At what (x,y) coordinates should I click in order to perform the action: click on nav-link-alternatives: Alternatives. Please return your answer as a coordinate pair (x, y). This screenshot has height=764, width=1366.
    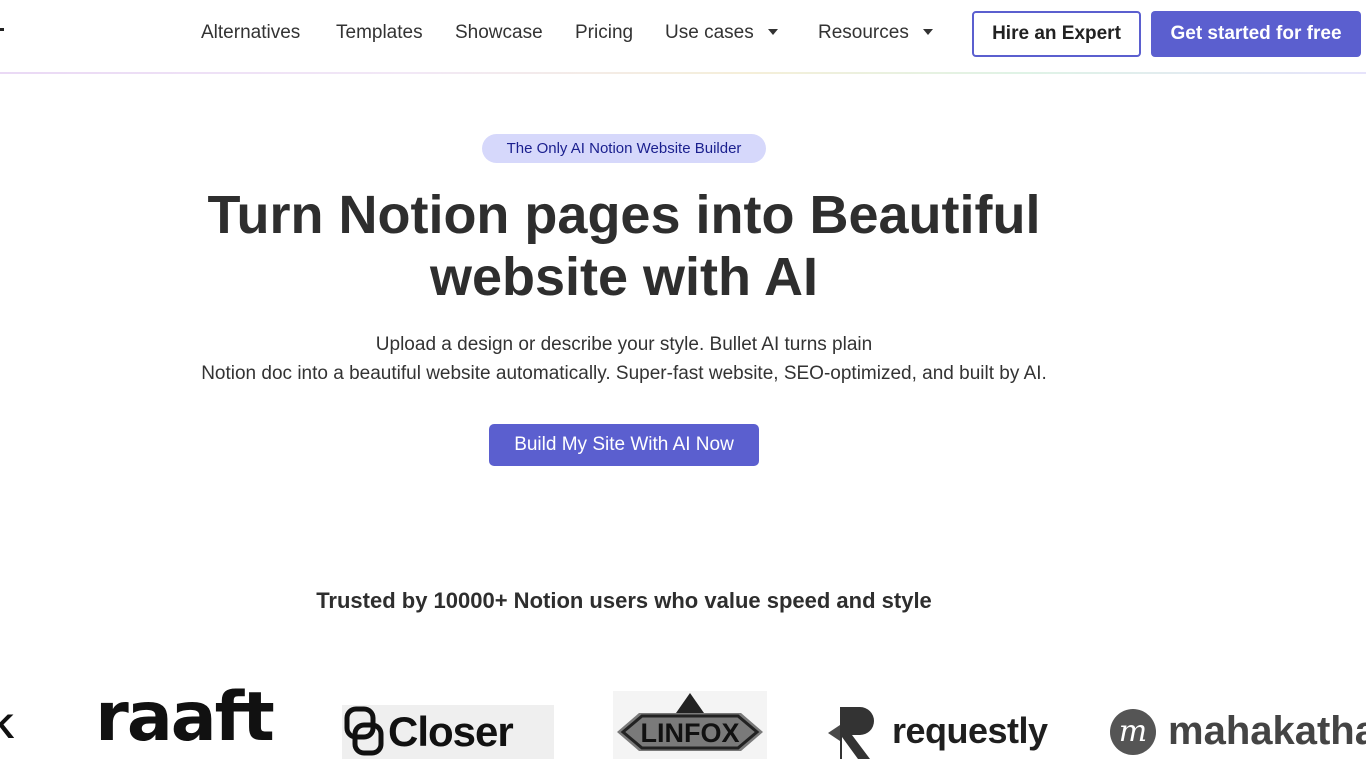
    Looking at the image, I should click on (250, 33).